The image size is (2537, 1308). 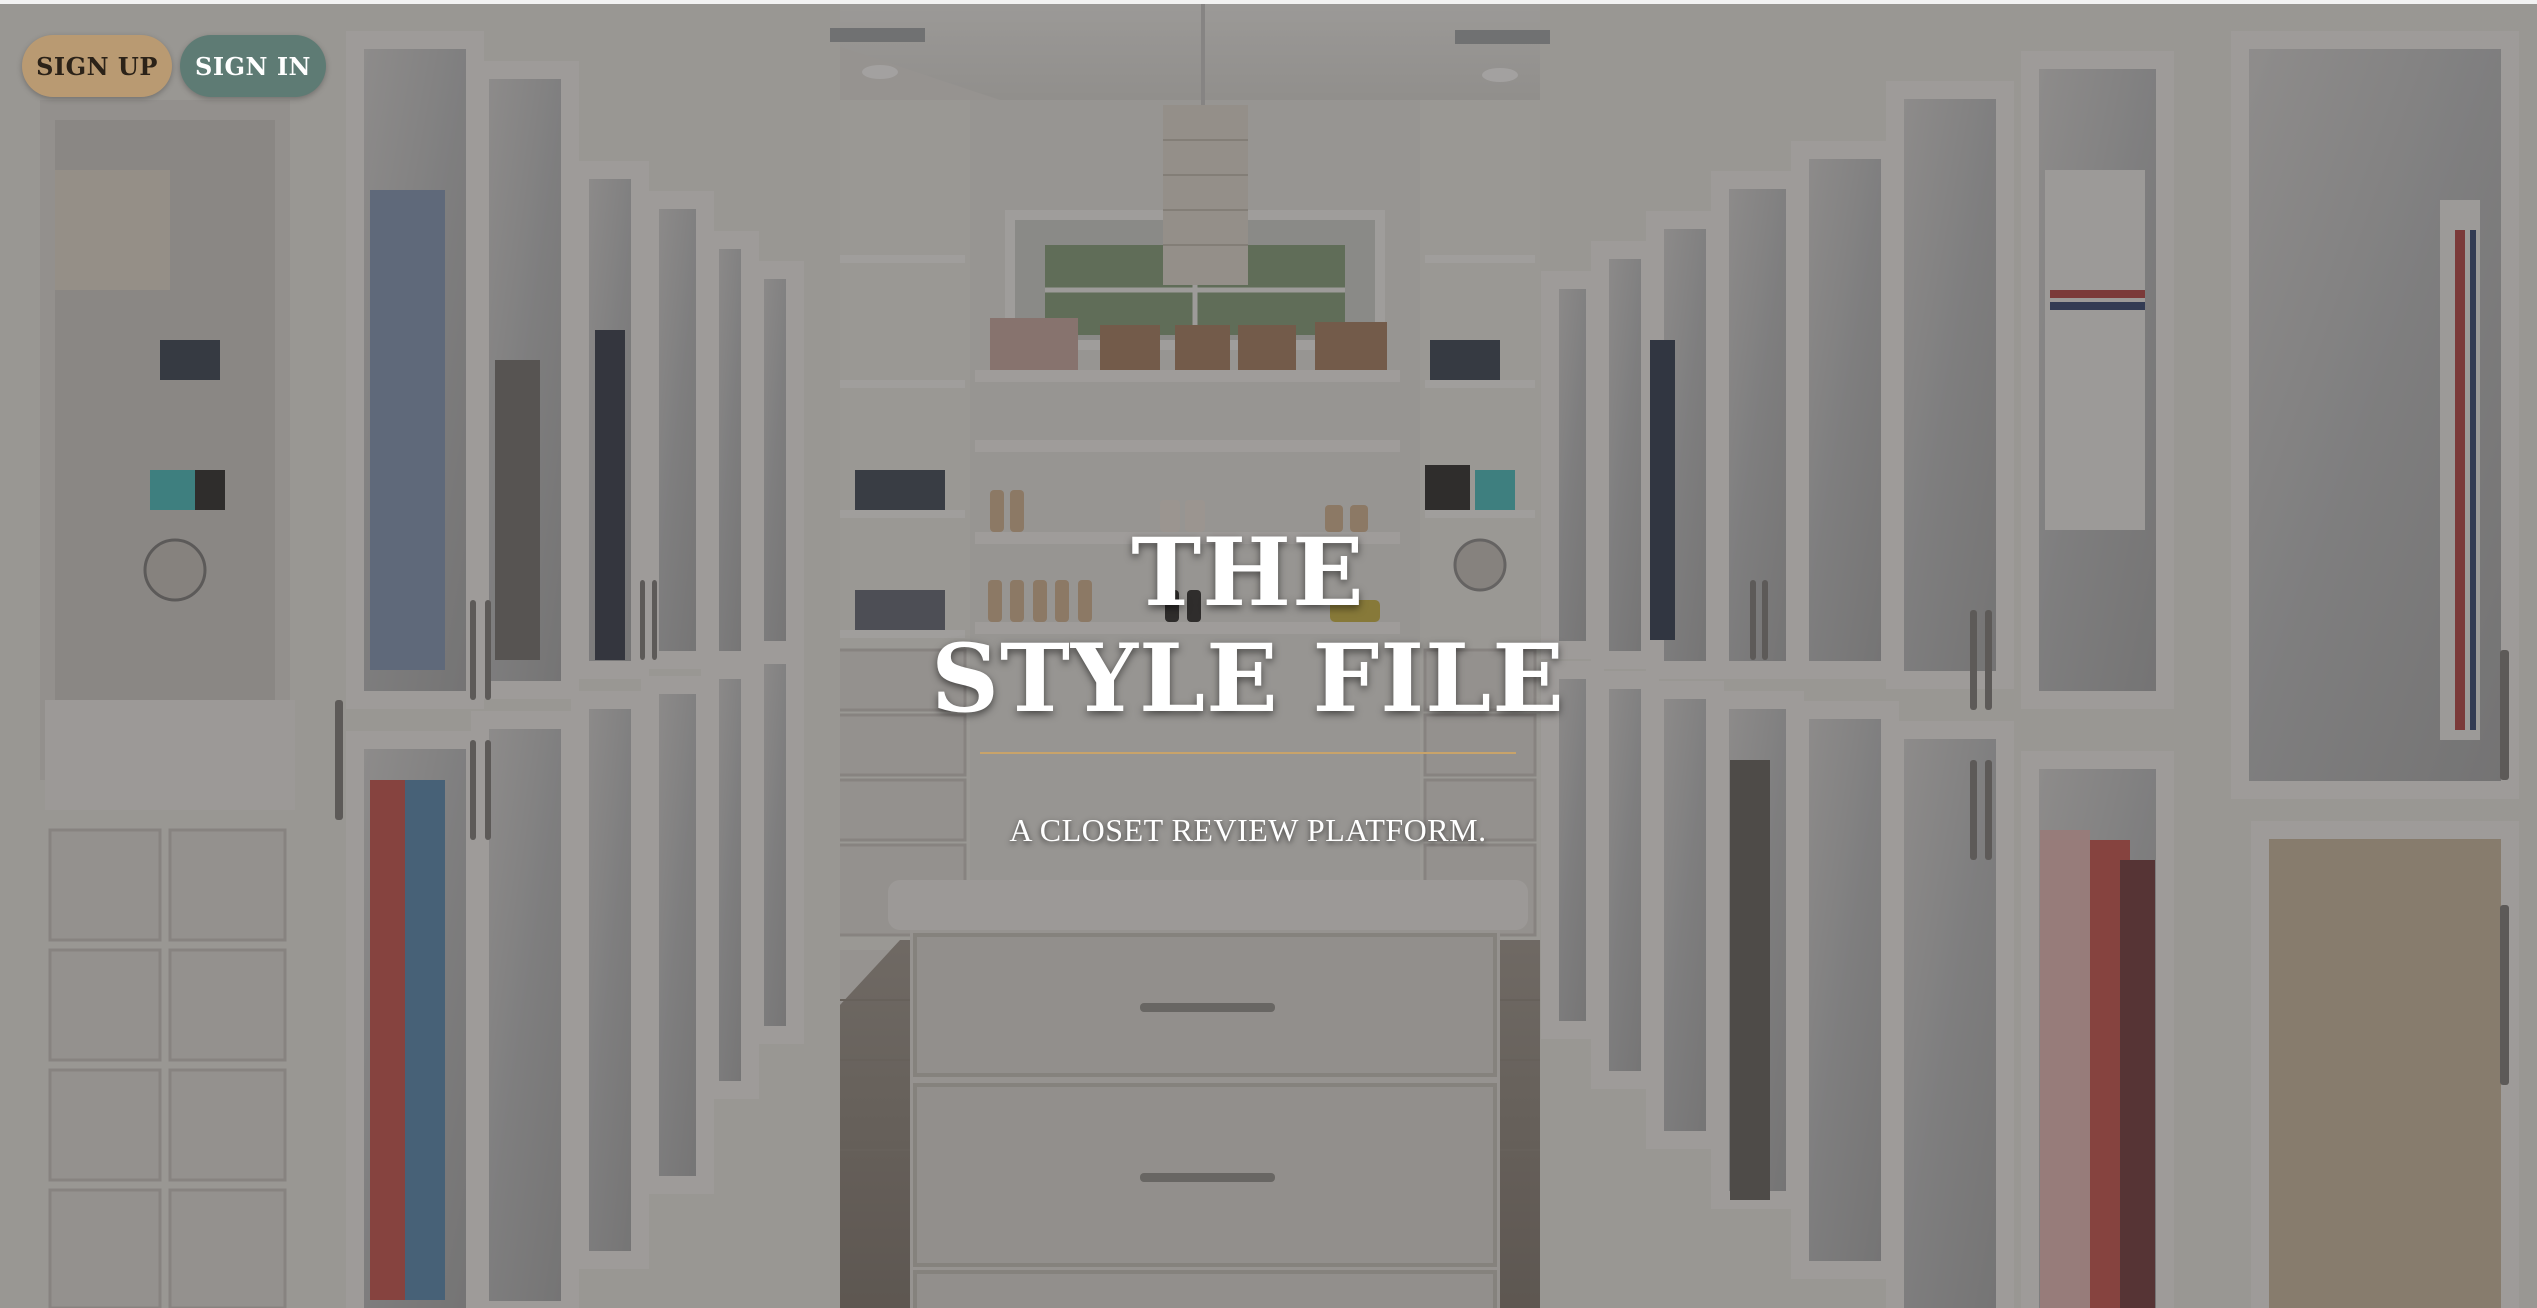 I want to click on site-title: THE STYLE FILE, so click(x=1248, y=626).